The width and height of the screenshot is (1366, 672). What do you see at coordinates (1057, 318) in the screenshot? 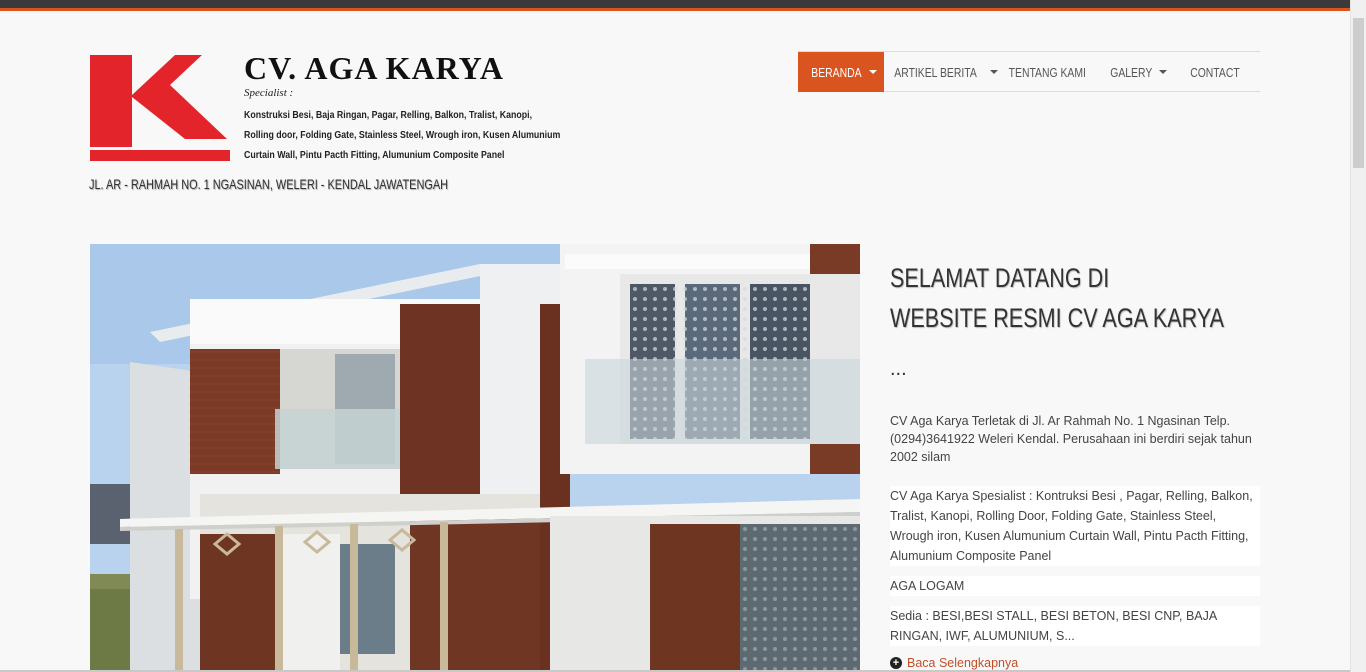
I see `welcome-line: WEBSITE RESMI CV AGA KARYA` at bounding box center [1057, 318].